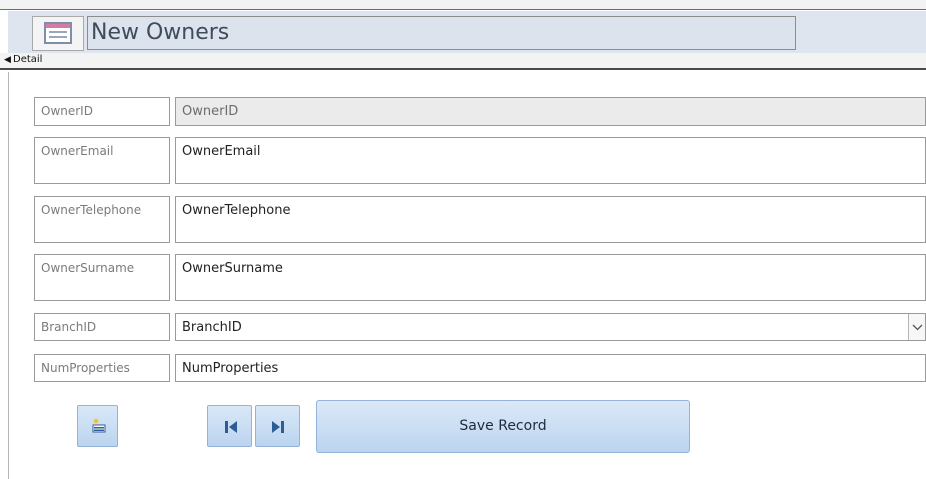 The image size is (926, 479). Describe the element at coordinates (550, 111) in the screenshot. I see `owner-id-field: OwnerID` at that location.